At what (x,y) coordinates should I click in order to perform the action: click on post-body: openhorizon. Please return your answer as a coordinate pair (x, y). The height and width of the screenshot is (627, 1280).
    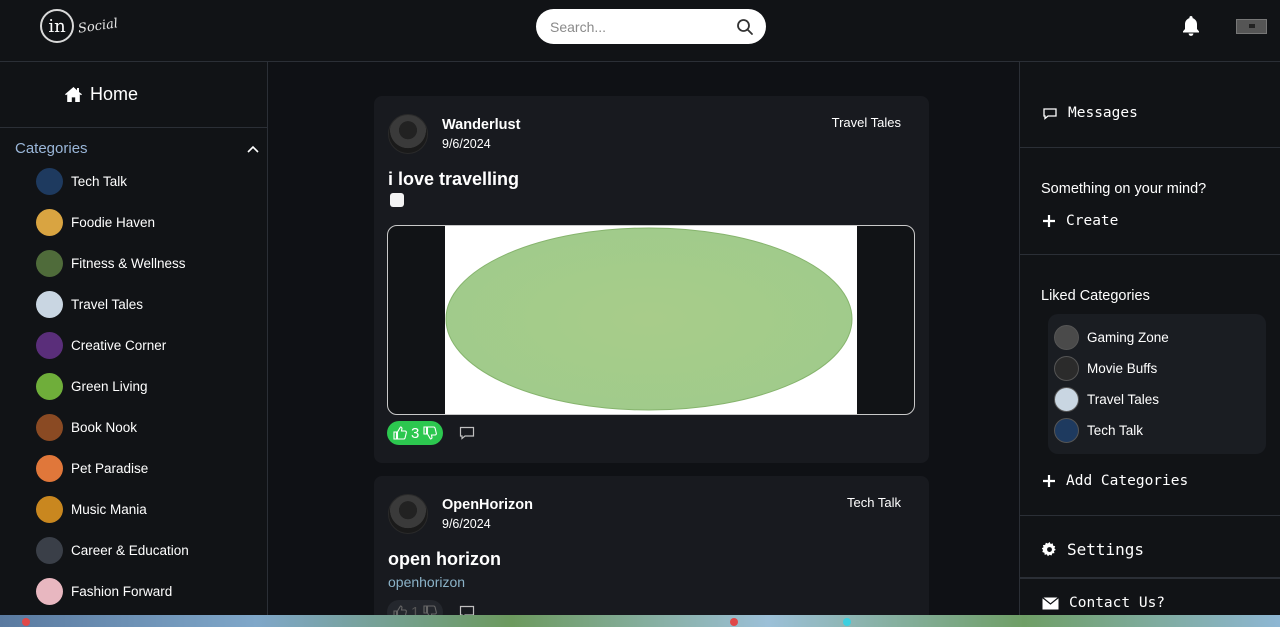
    Looking at the image, I should click on (427, 582).